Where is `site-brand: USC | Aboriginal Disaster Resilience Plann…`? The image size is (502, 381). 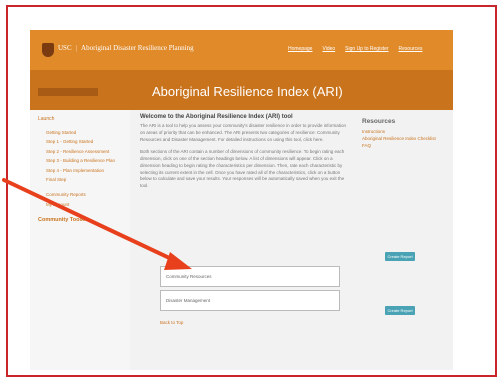
site-brand: USC | Aboriginal Disaster Resilience Plann… is located at coordinates (126, 48).